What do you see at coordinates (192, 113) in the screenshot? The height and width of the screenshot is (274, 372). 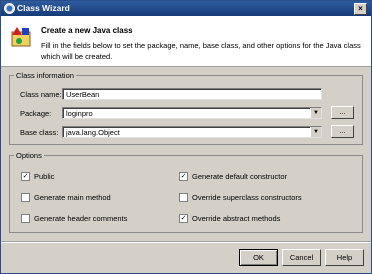 I see `package-combo: loginpro ▼` at bounding box center [192, 113].